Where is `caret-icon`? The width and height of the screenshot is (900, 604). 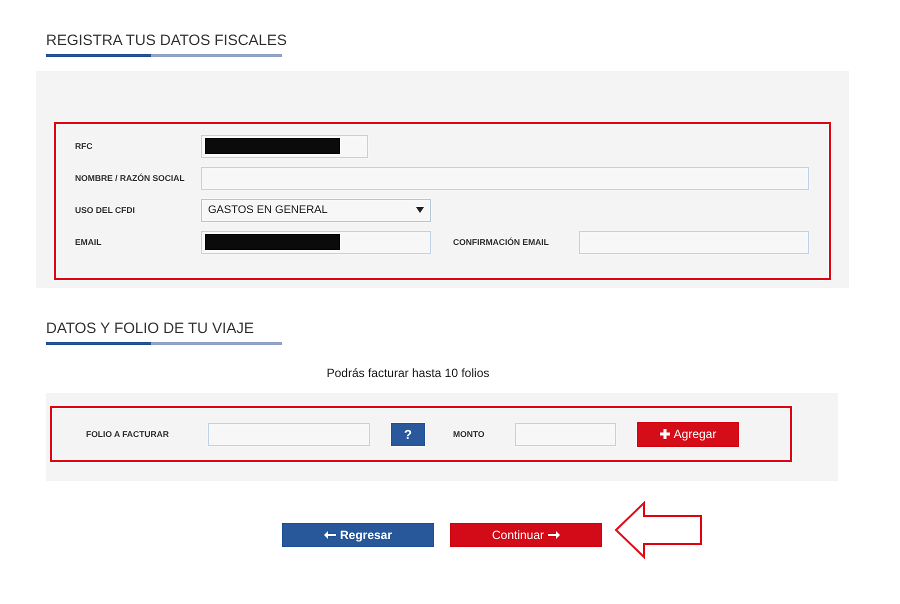 caret-icon is located at coordinates (420, 210).